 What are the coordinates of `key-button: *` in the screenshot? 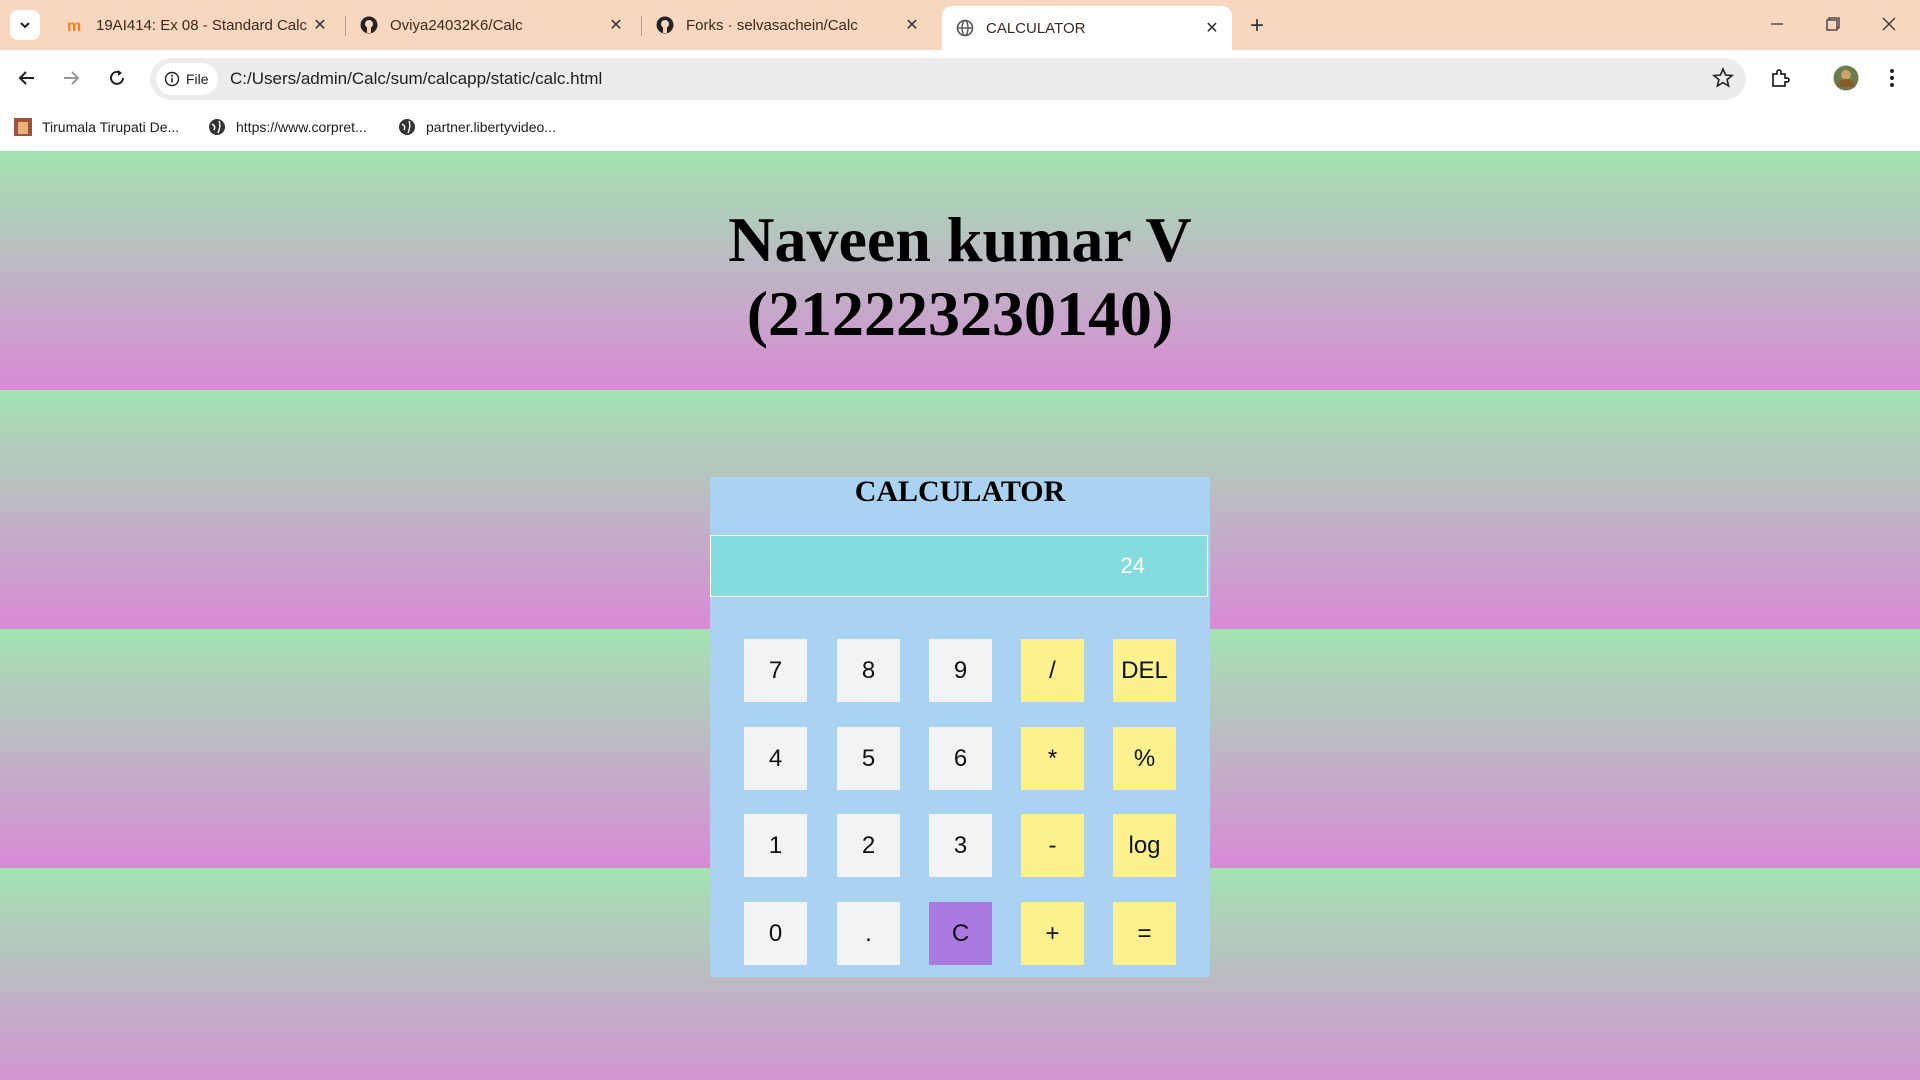 It's located at (1052, 758).